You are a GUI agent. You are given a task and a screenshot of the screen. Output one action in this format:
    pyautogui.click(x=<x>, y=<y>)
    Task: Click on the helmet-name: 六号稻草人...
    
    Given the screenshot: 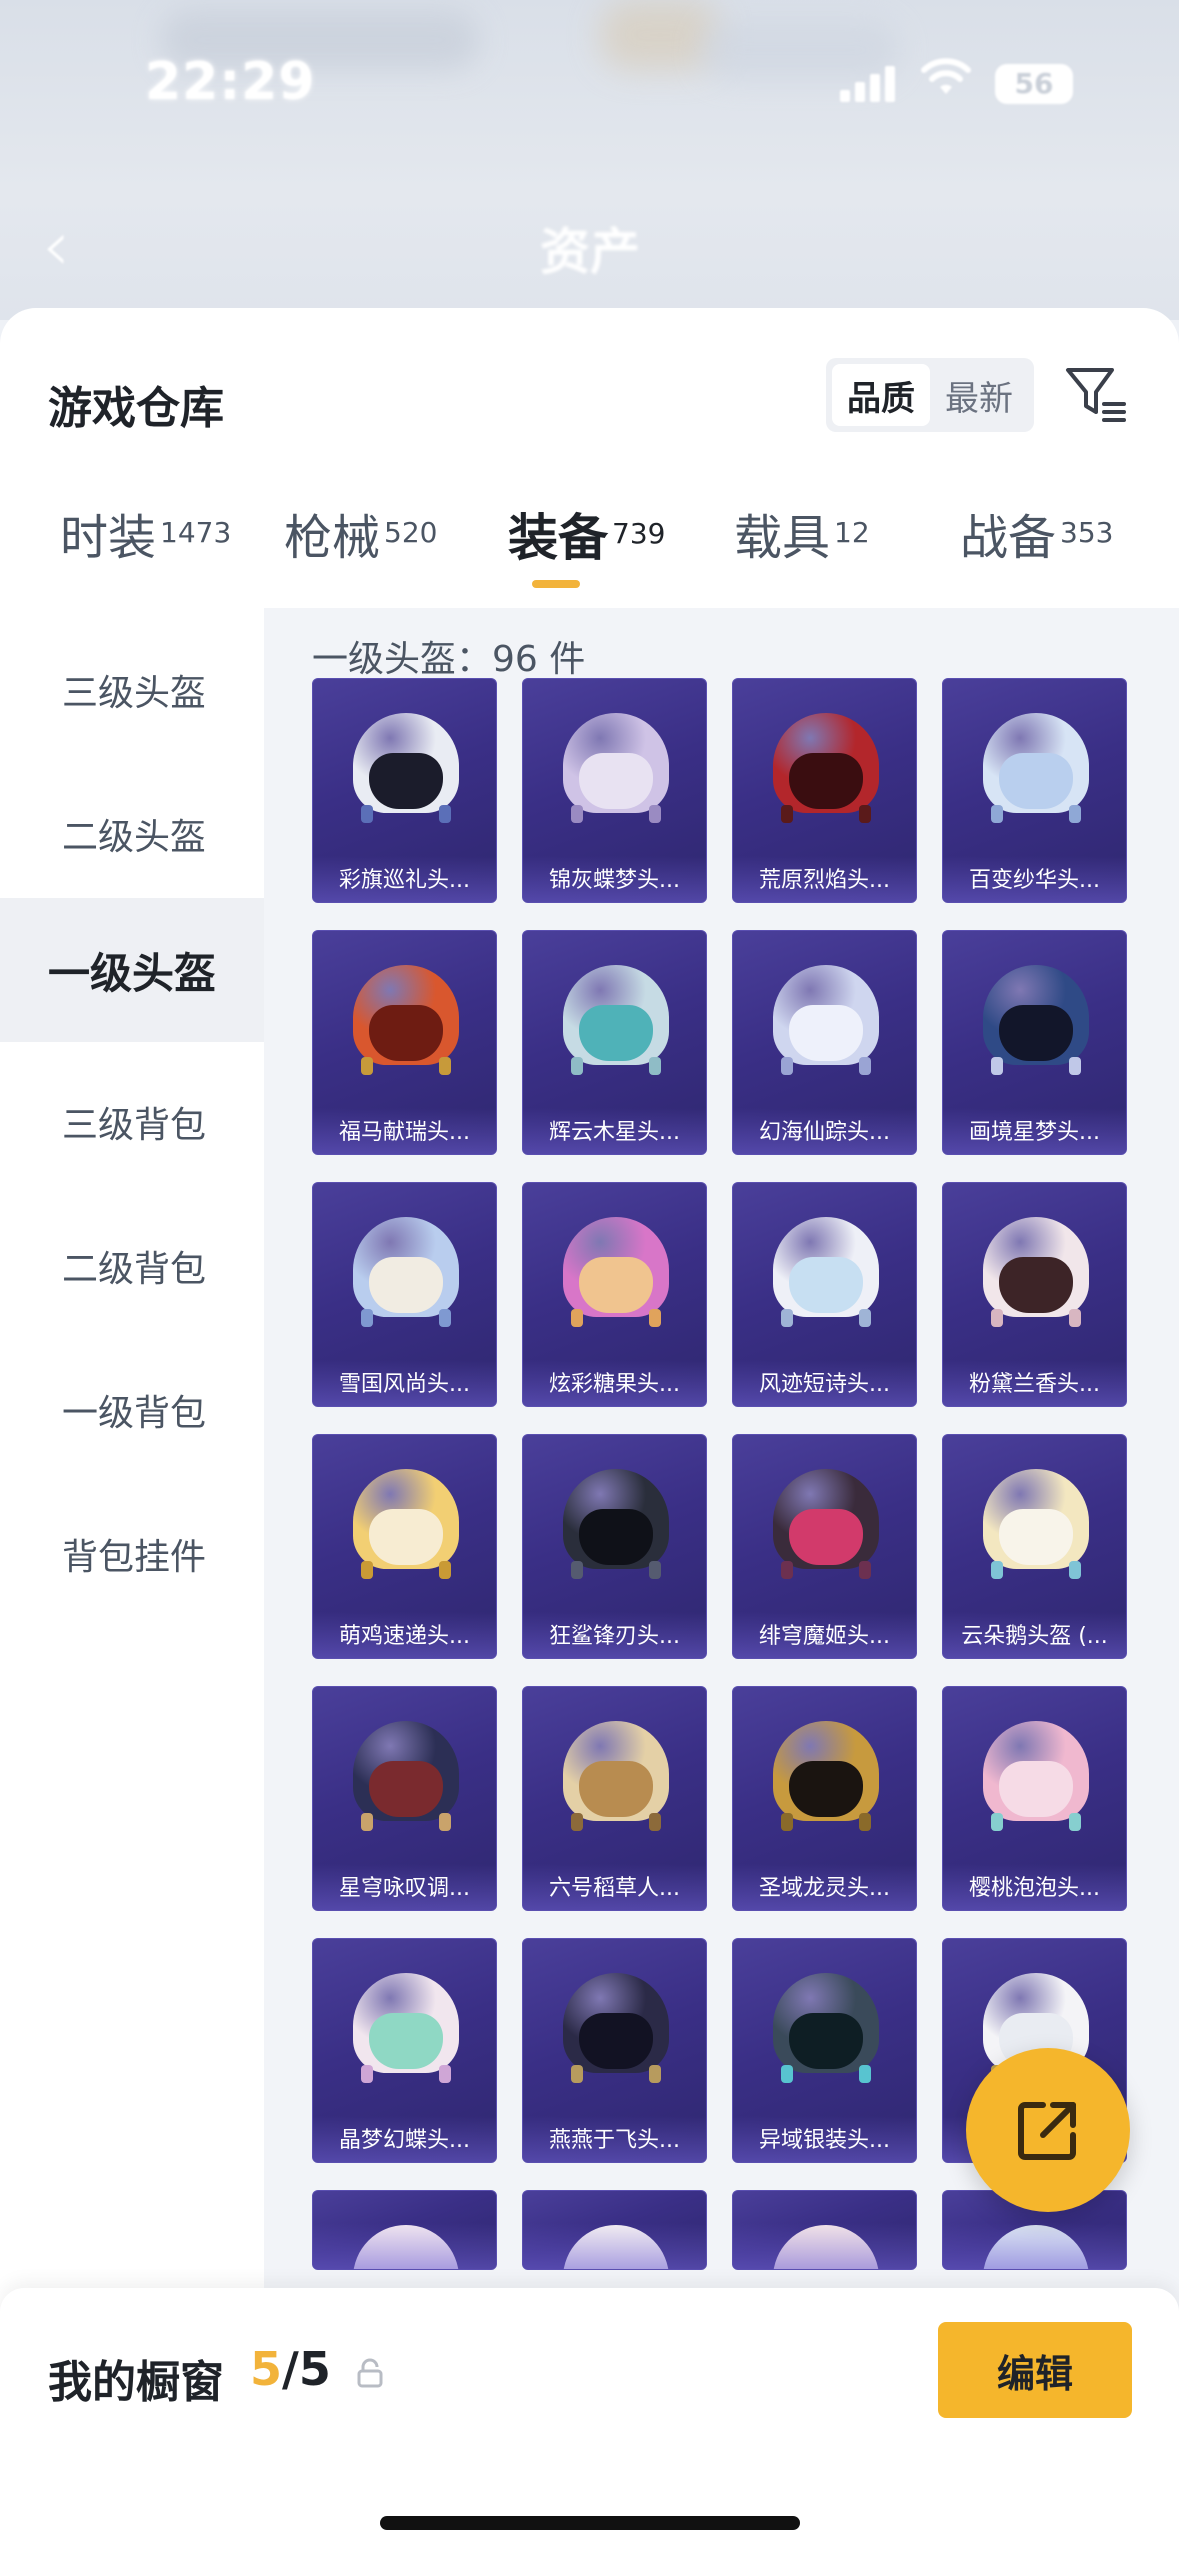 What is the action you would take?
    pyautogui.click(x=614, y=1888)
    